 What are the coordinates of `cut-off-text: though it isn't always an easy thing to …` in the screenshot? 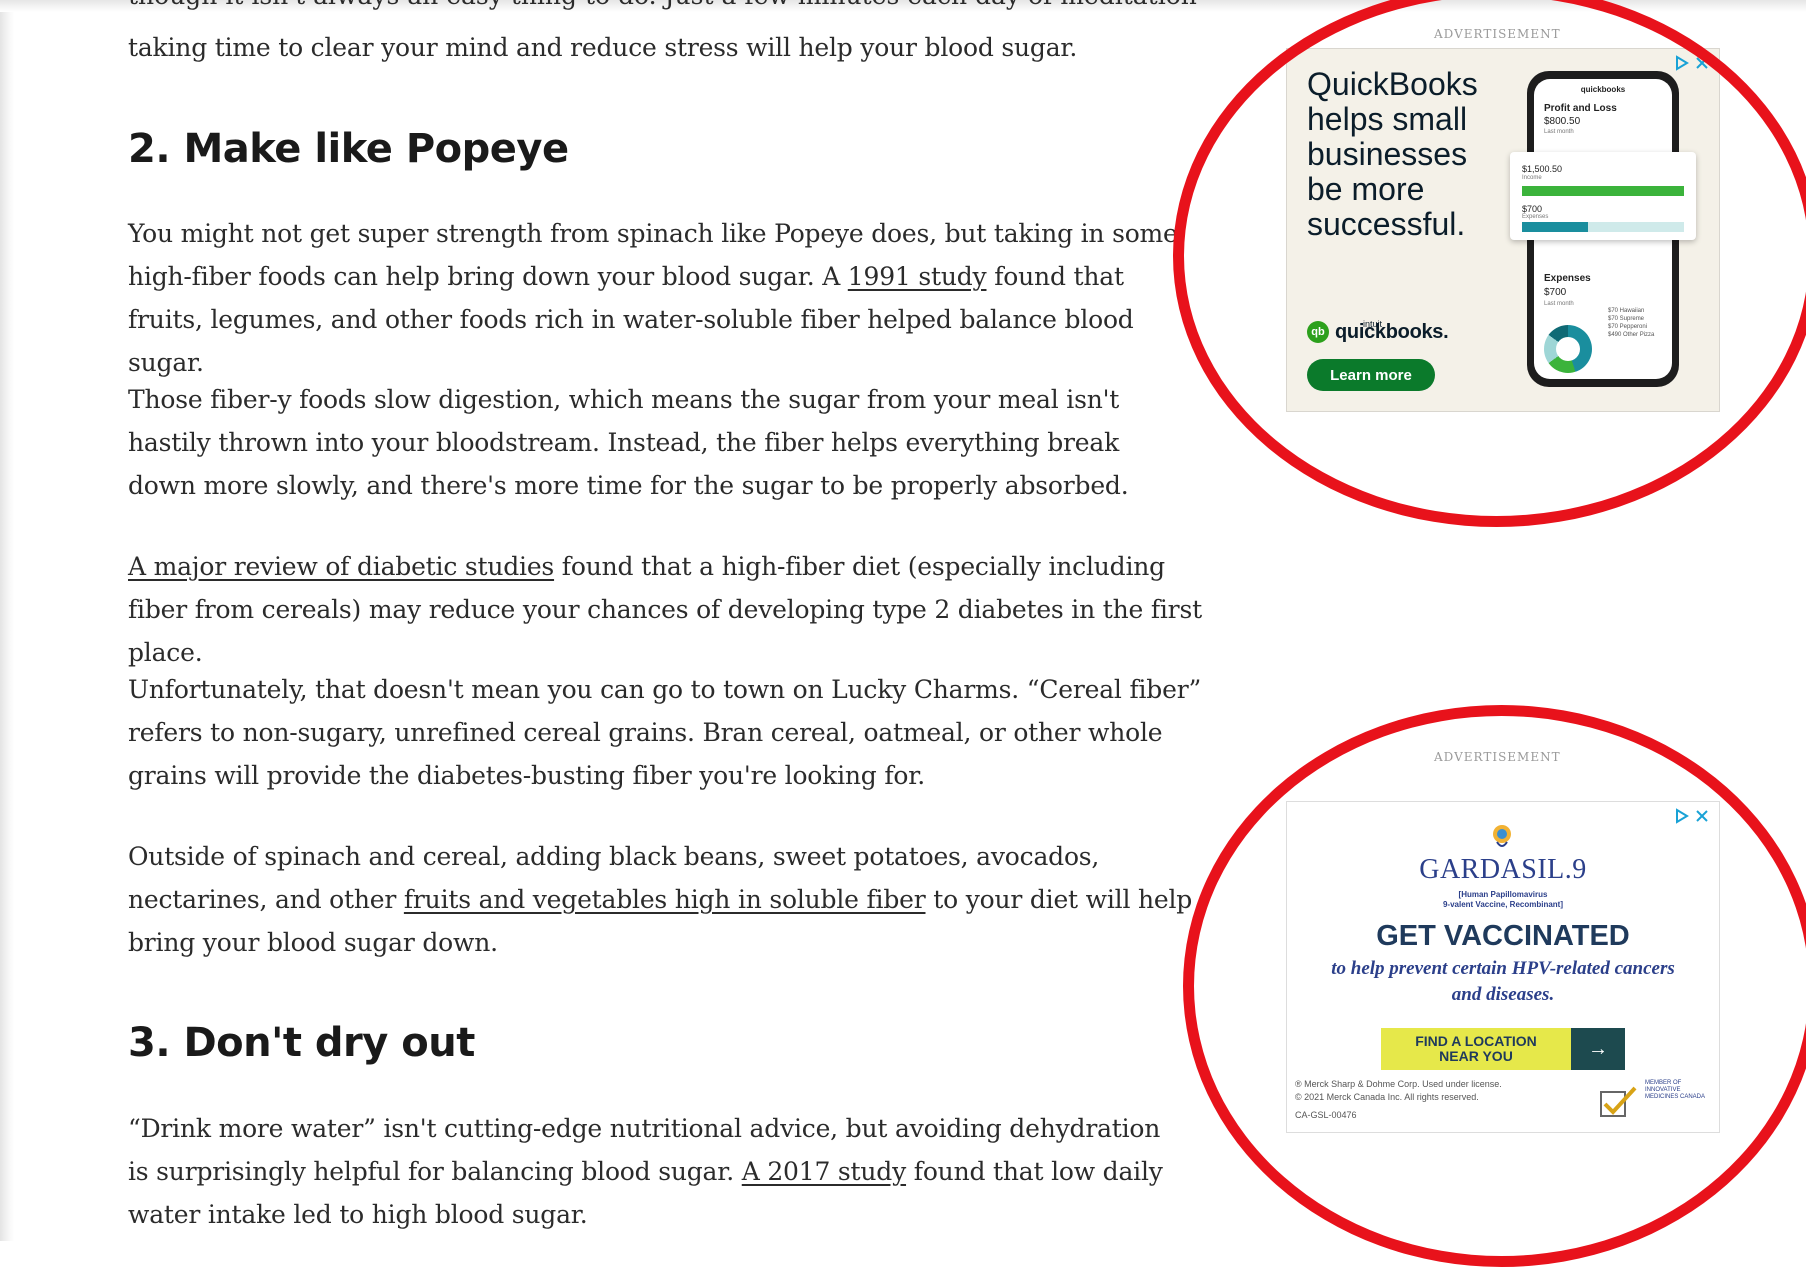 It's located at (668, 8).